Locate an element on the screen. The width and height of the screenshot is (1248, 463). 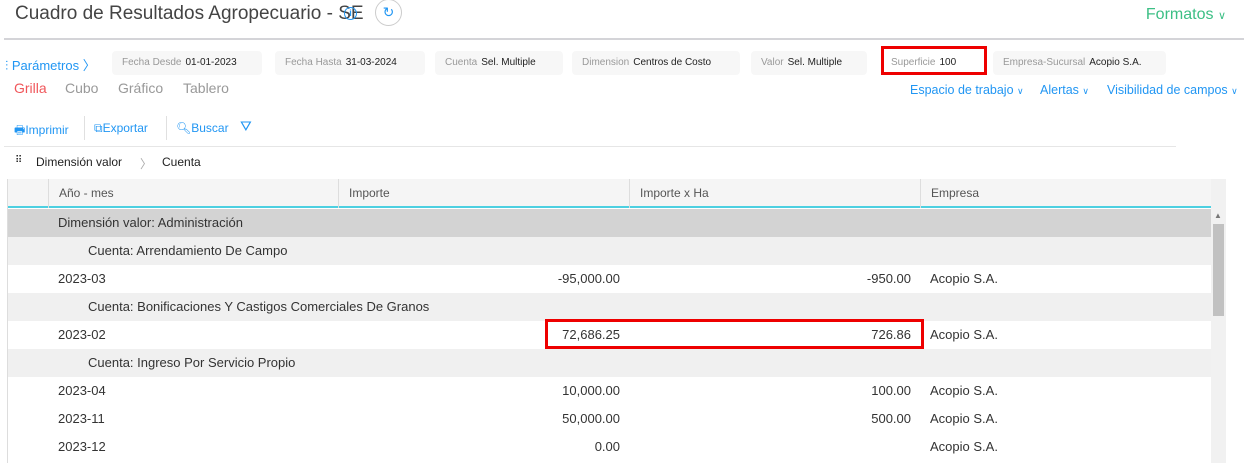
param-dimension: Dimension Centros de Costo is located at coordinates (656, 63).